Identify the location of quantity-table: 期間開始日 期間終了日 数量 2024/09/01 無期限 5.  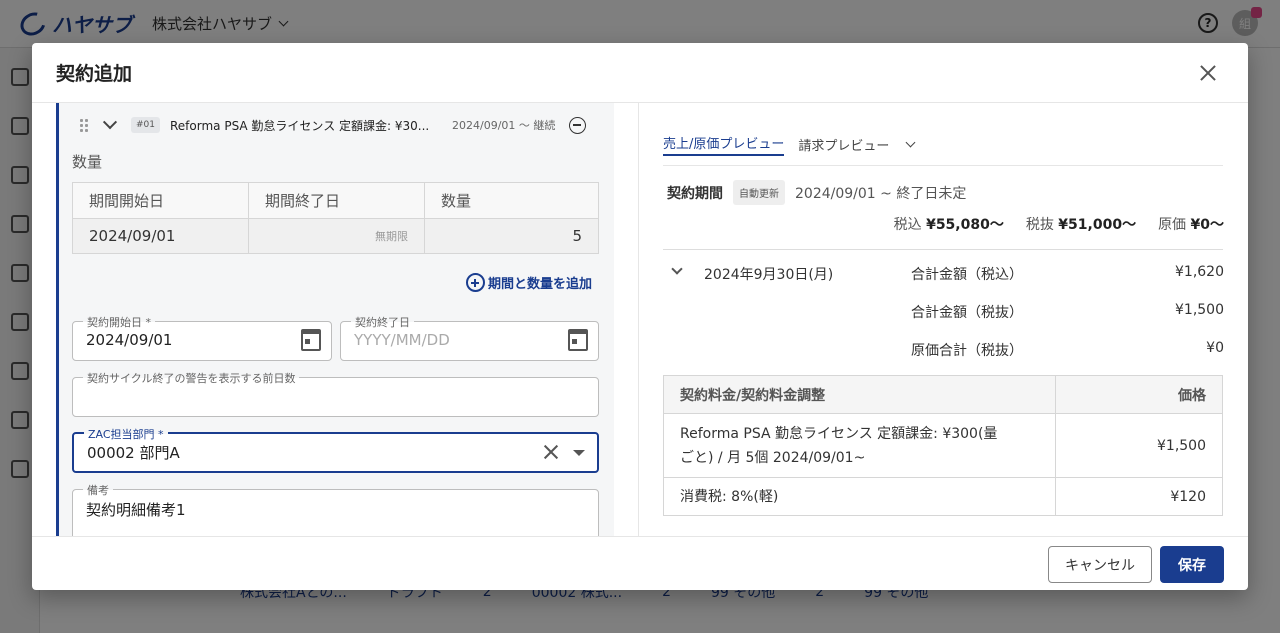
(335, 218).